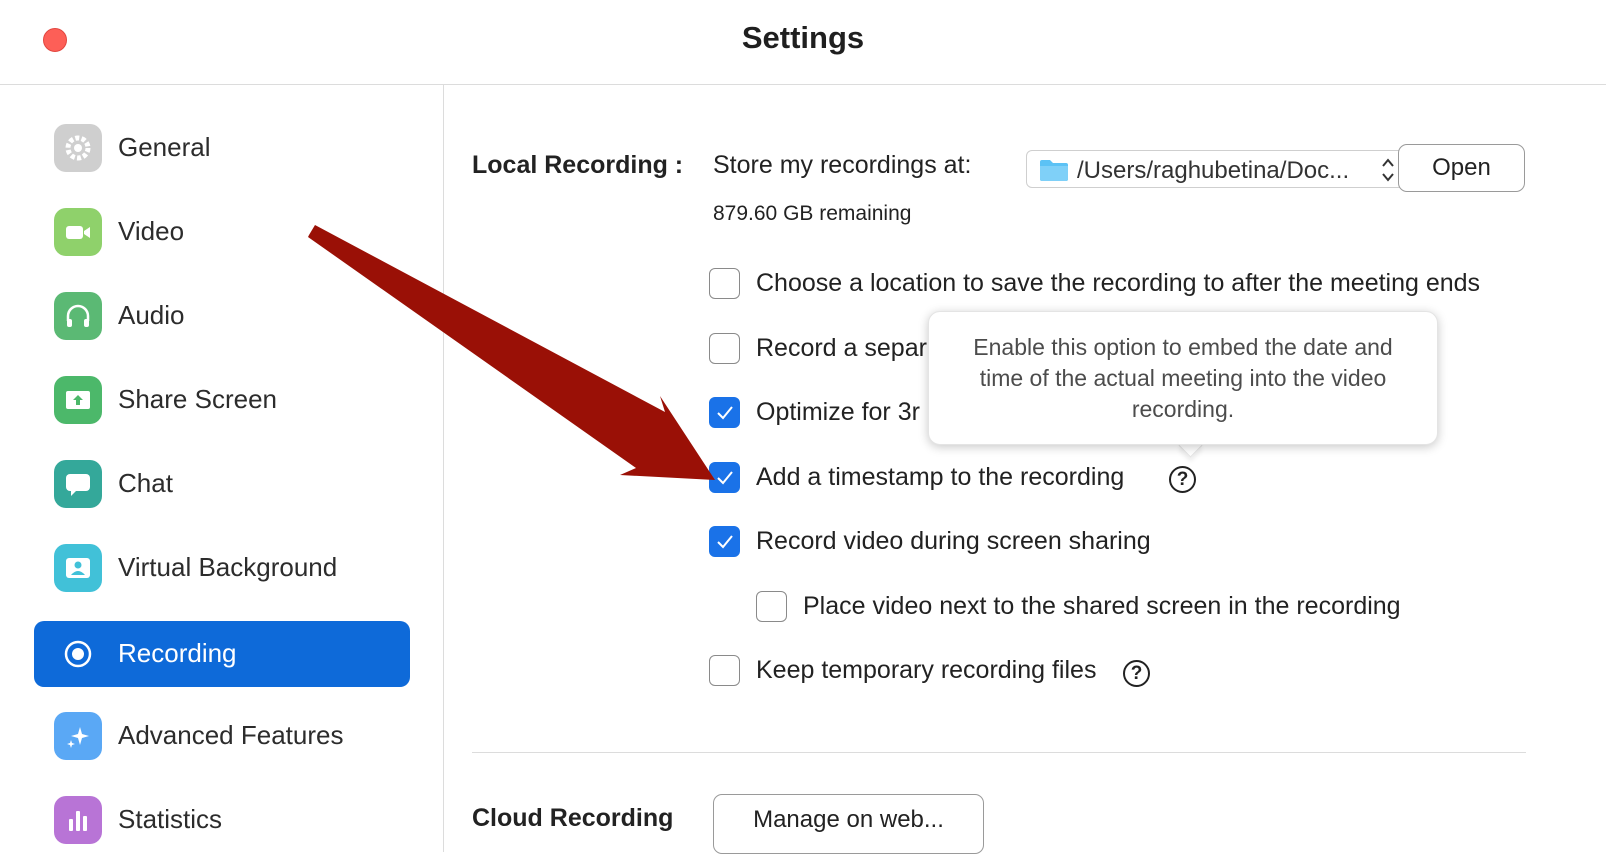  Describe the element at coordinates (164, 147) in the screenshot. I see `sidebar-item-label: General` at that location.